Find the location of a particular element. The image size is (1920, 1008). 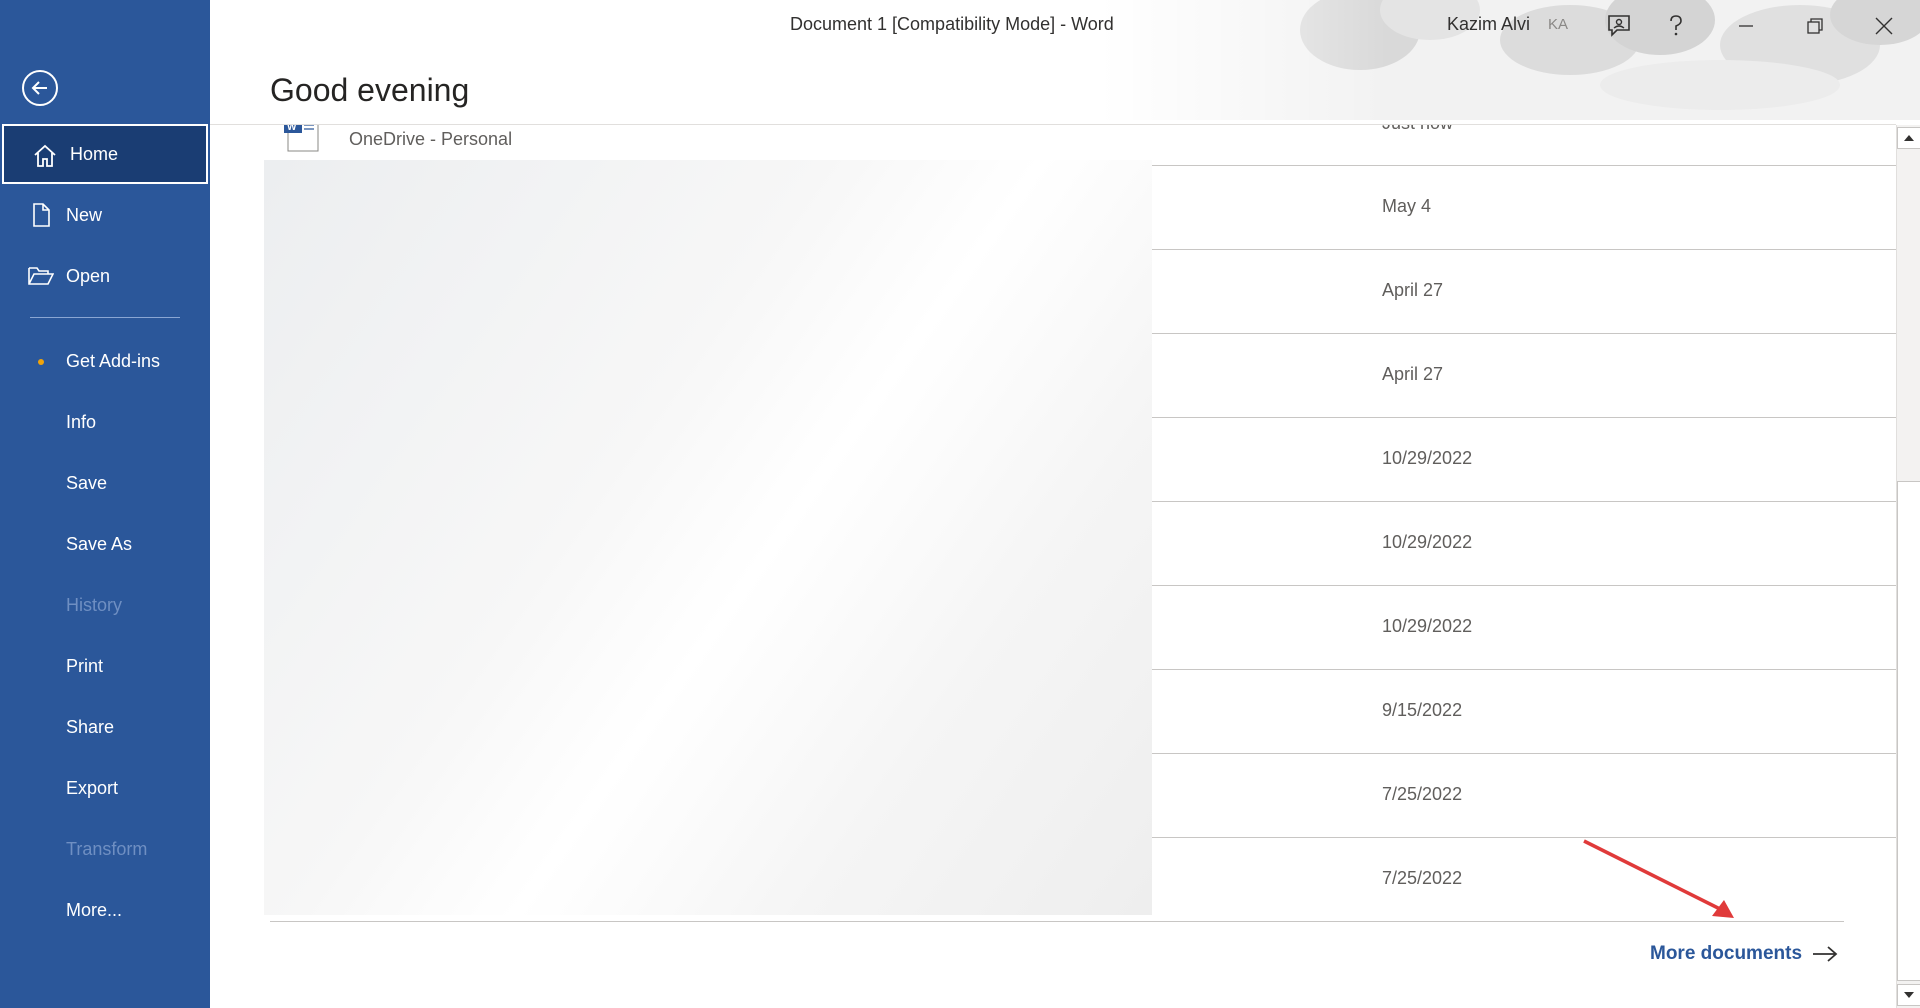

scroll-up-button is located at coordinates (1908, 138).